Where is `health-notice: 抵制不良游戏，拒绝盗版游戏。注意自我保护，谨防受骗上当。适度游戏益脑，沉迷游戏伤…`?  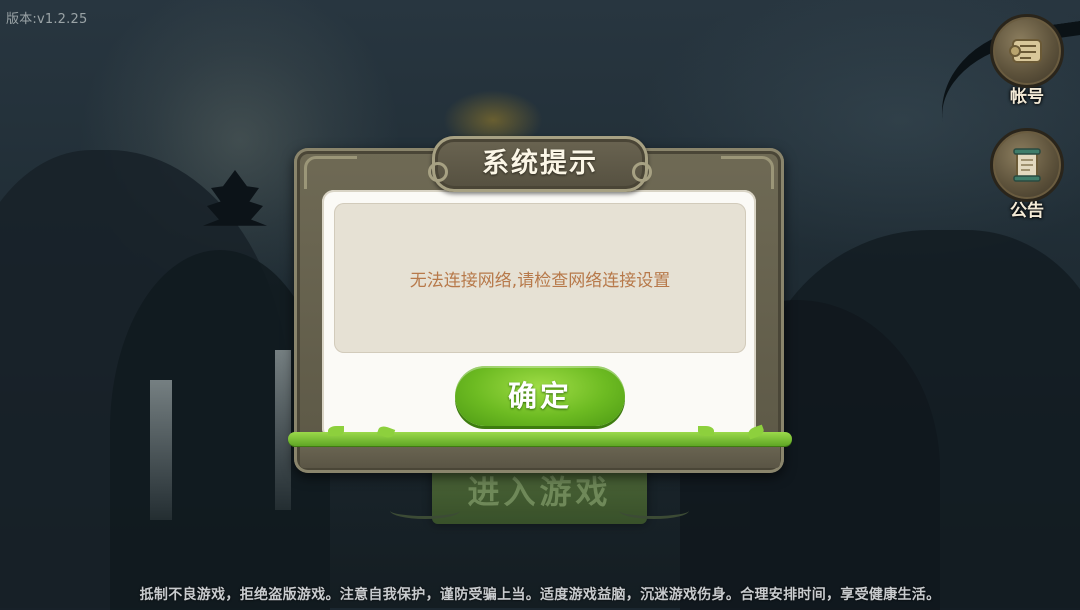 health-notice: 抵制不良游戏，拒绝盗版游戏。注意自我保护，谨防受骗上当。适度游戏益脑，沉迷游戏伤… is located at coordinates (540, 595).